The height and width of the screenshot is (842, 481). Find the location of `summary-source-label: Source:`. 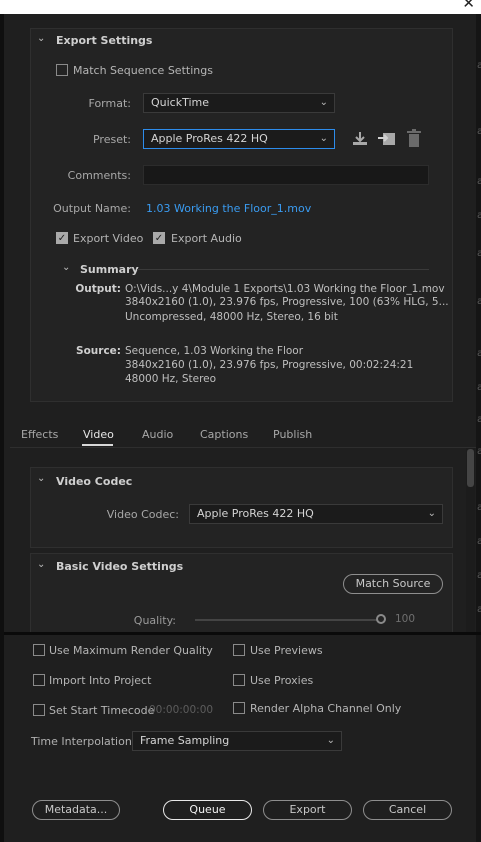

summary-source-label: Source: is located at coordinates (98, 351).